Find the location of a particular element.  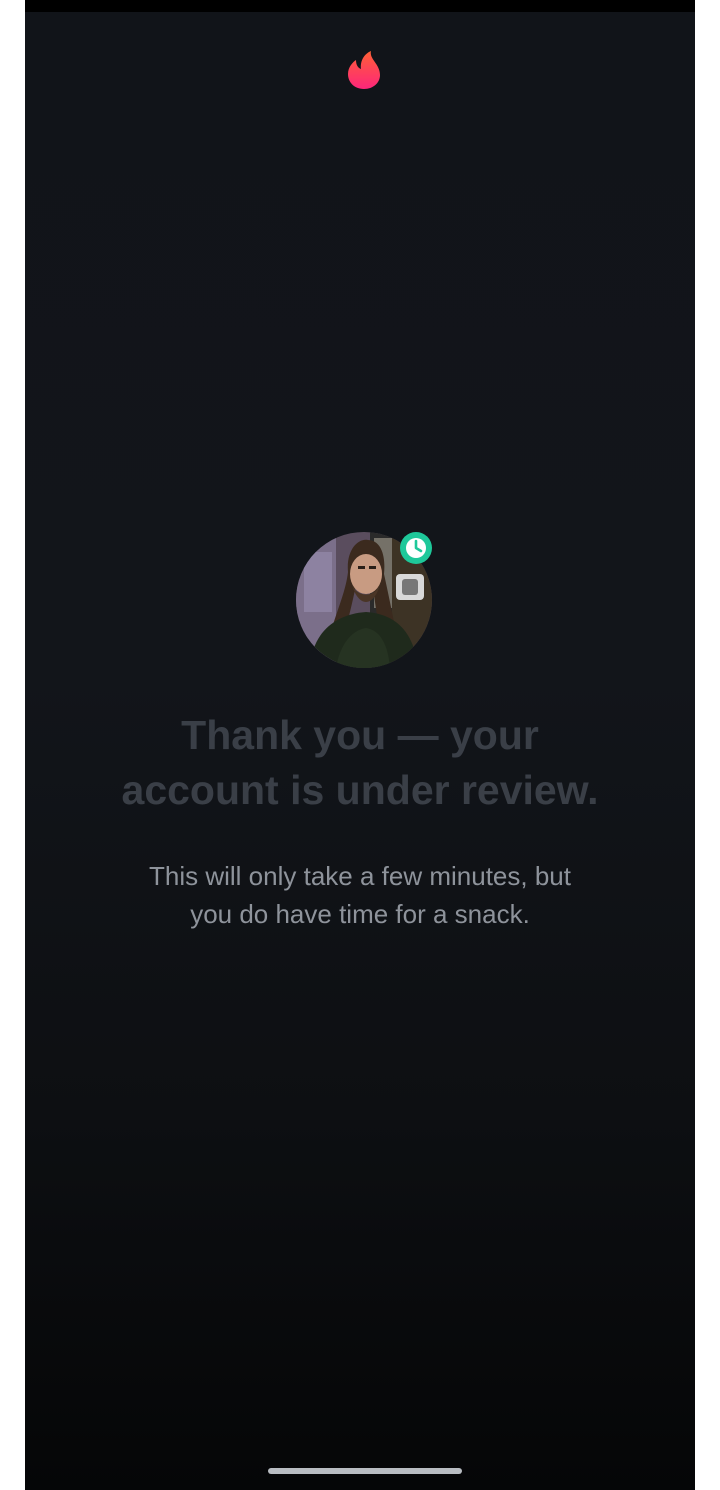

title-line-1: Thank you — your is located at coordinates (360, 735).